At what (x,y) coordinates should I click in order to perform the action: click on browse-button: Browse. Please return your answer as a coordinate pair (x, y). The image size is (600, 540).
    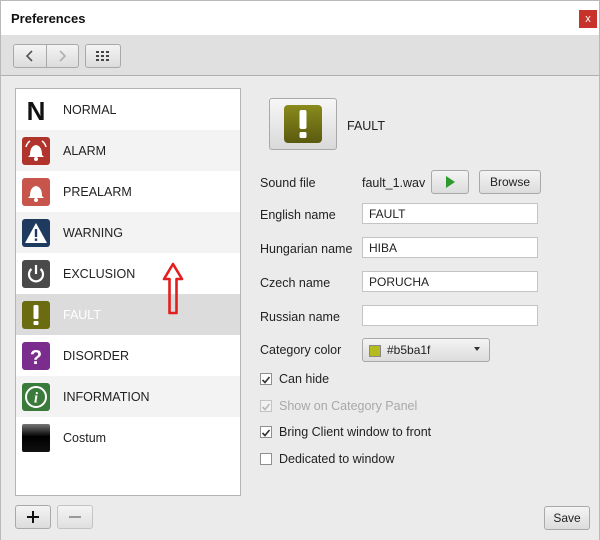
    Looking at the image, I should click on (510, 182).